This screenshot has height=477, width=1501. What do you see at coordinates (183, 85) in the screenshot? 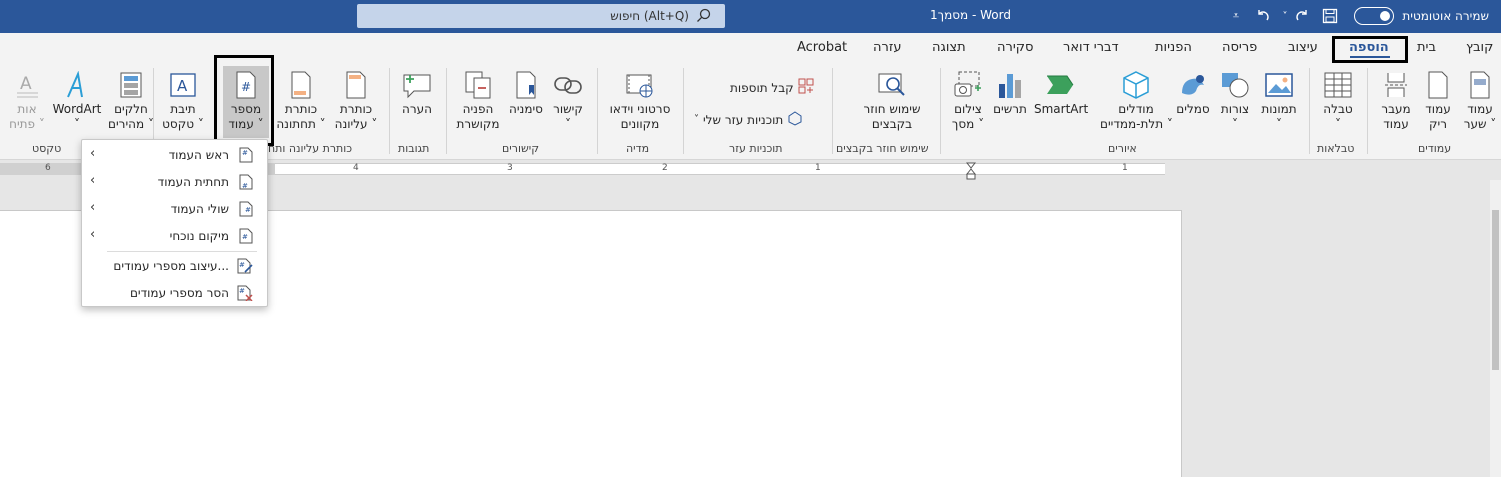
I see `text-box-icon: A` at bounding box center [183, 85].